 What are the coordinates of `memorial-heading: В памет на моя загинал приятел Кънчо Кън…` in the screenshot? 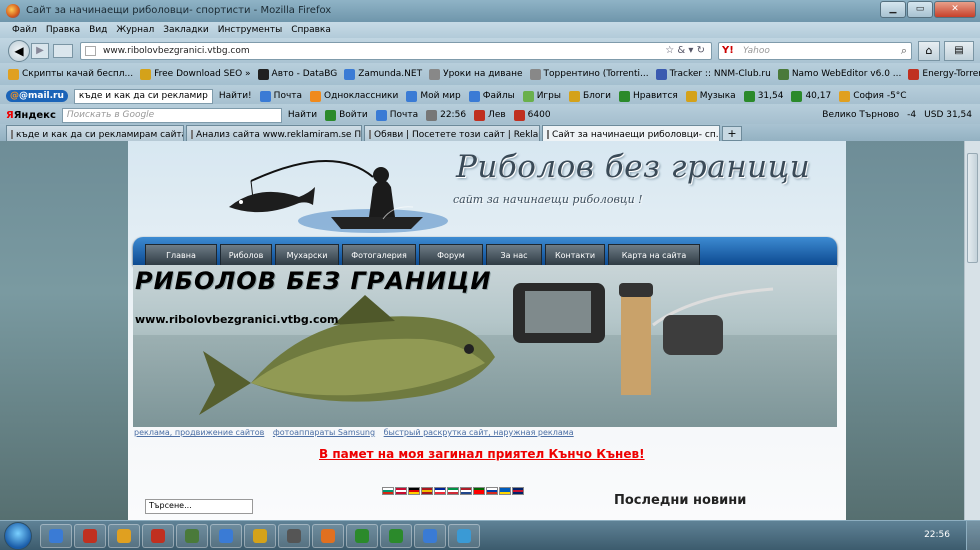 It's located at (482, 454).